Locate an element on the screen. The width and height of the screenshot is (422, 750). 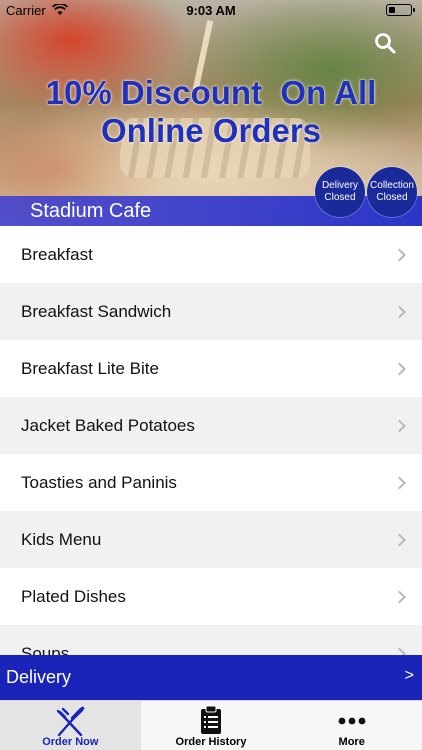
chevron-right-icon: > is located at coordinates (409, 675).